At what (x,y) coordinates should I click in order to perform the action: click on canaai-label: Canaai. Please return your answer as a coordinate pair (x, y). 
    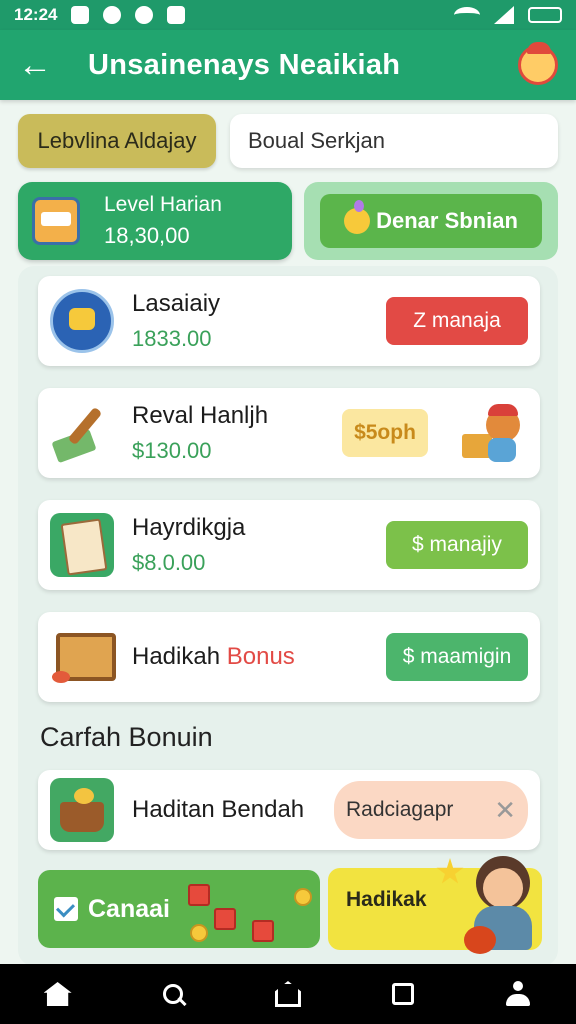
    Looking at the image, I should click on (129, 908).